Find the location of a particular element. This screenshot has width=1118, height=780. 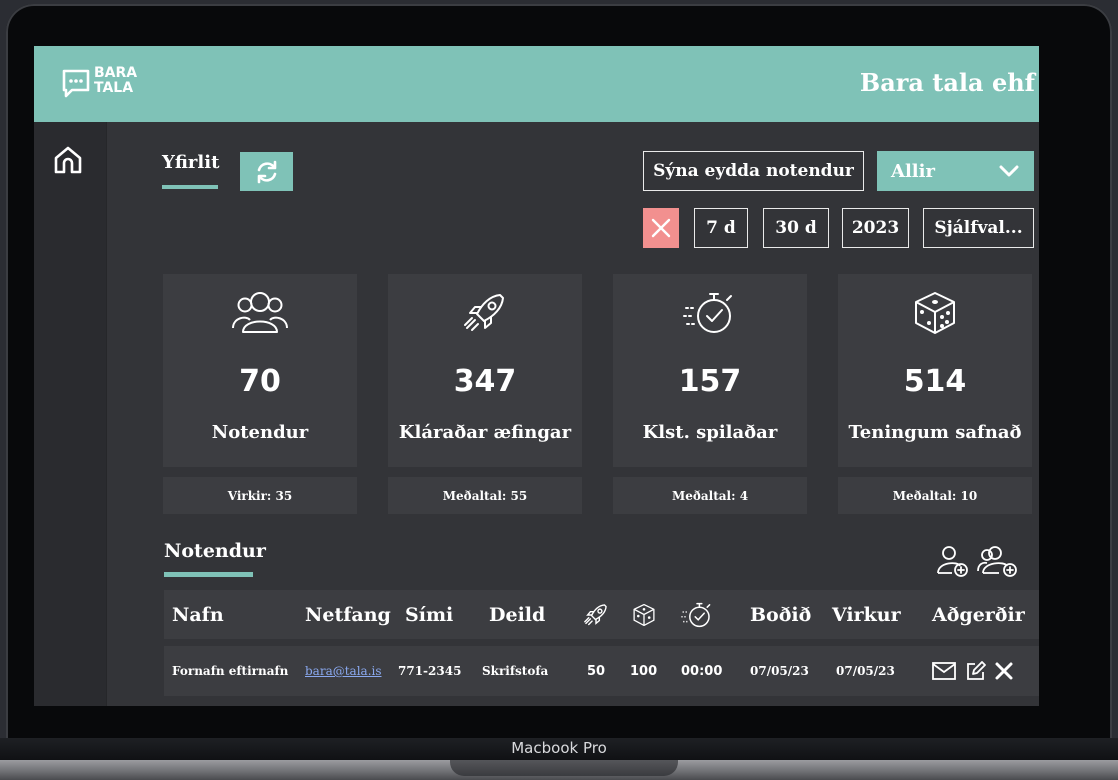

mail-icon is located at coordinates (944, 671).